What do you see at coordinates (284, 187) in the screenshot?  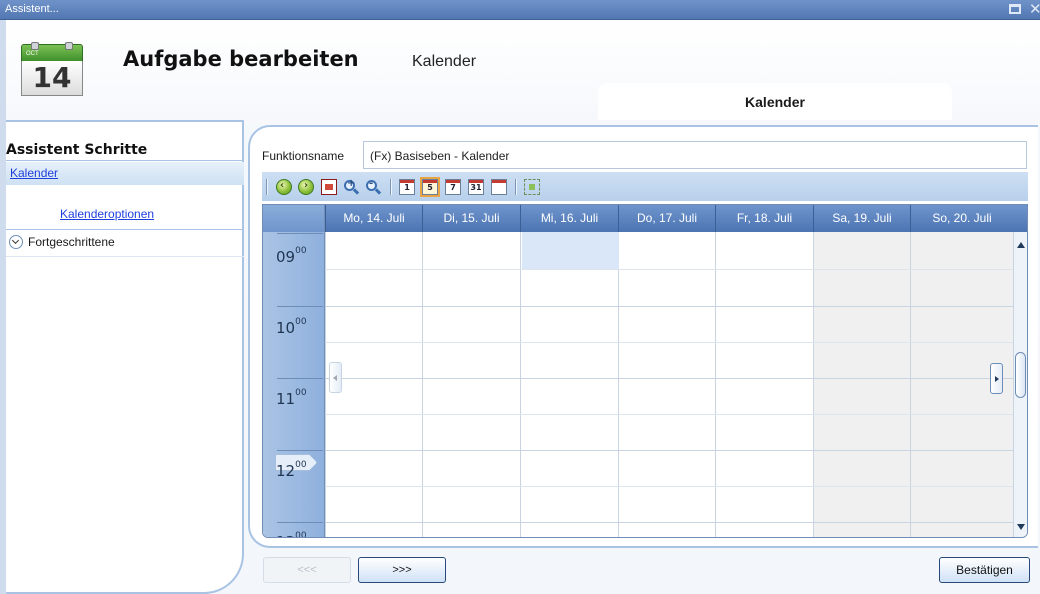 I see `previous-icon` at bounding box center [284, 187].